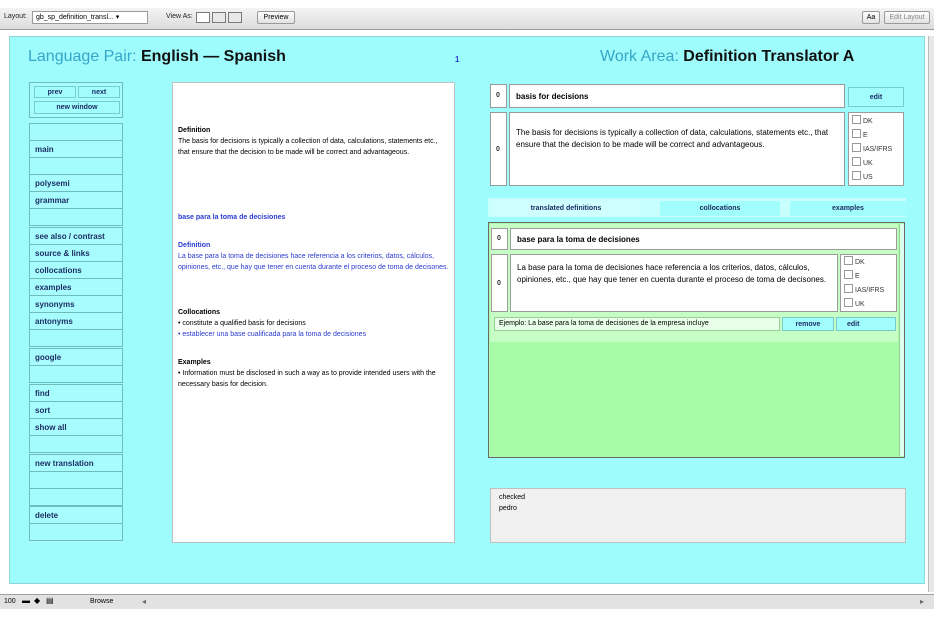 The height and width of the screenshot is (617, 934). I want to click on definition-heading: Definition, so click(194, 130).